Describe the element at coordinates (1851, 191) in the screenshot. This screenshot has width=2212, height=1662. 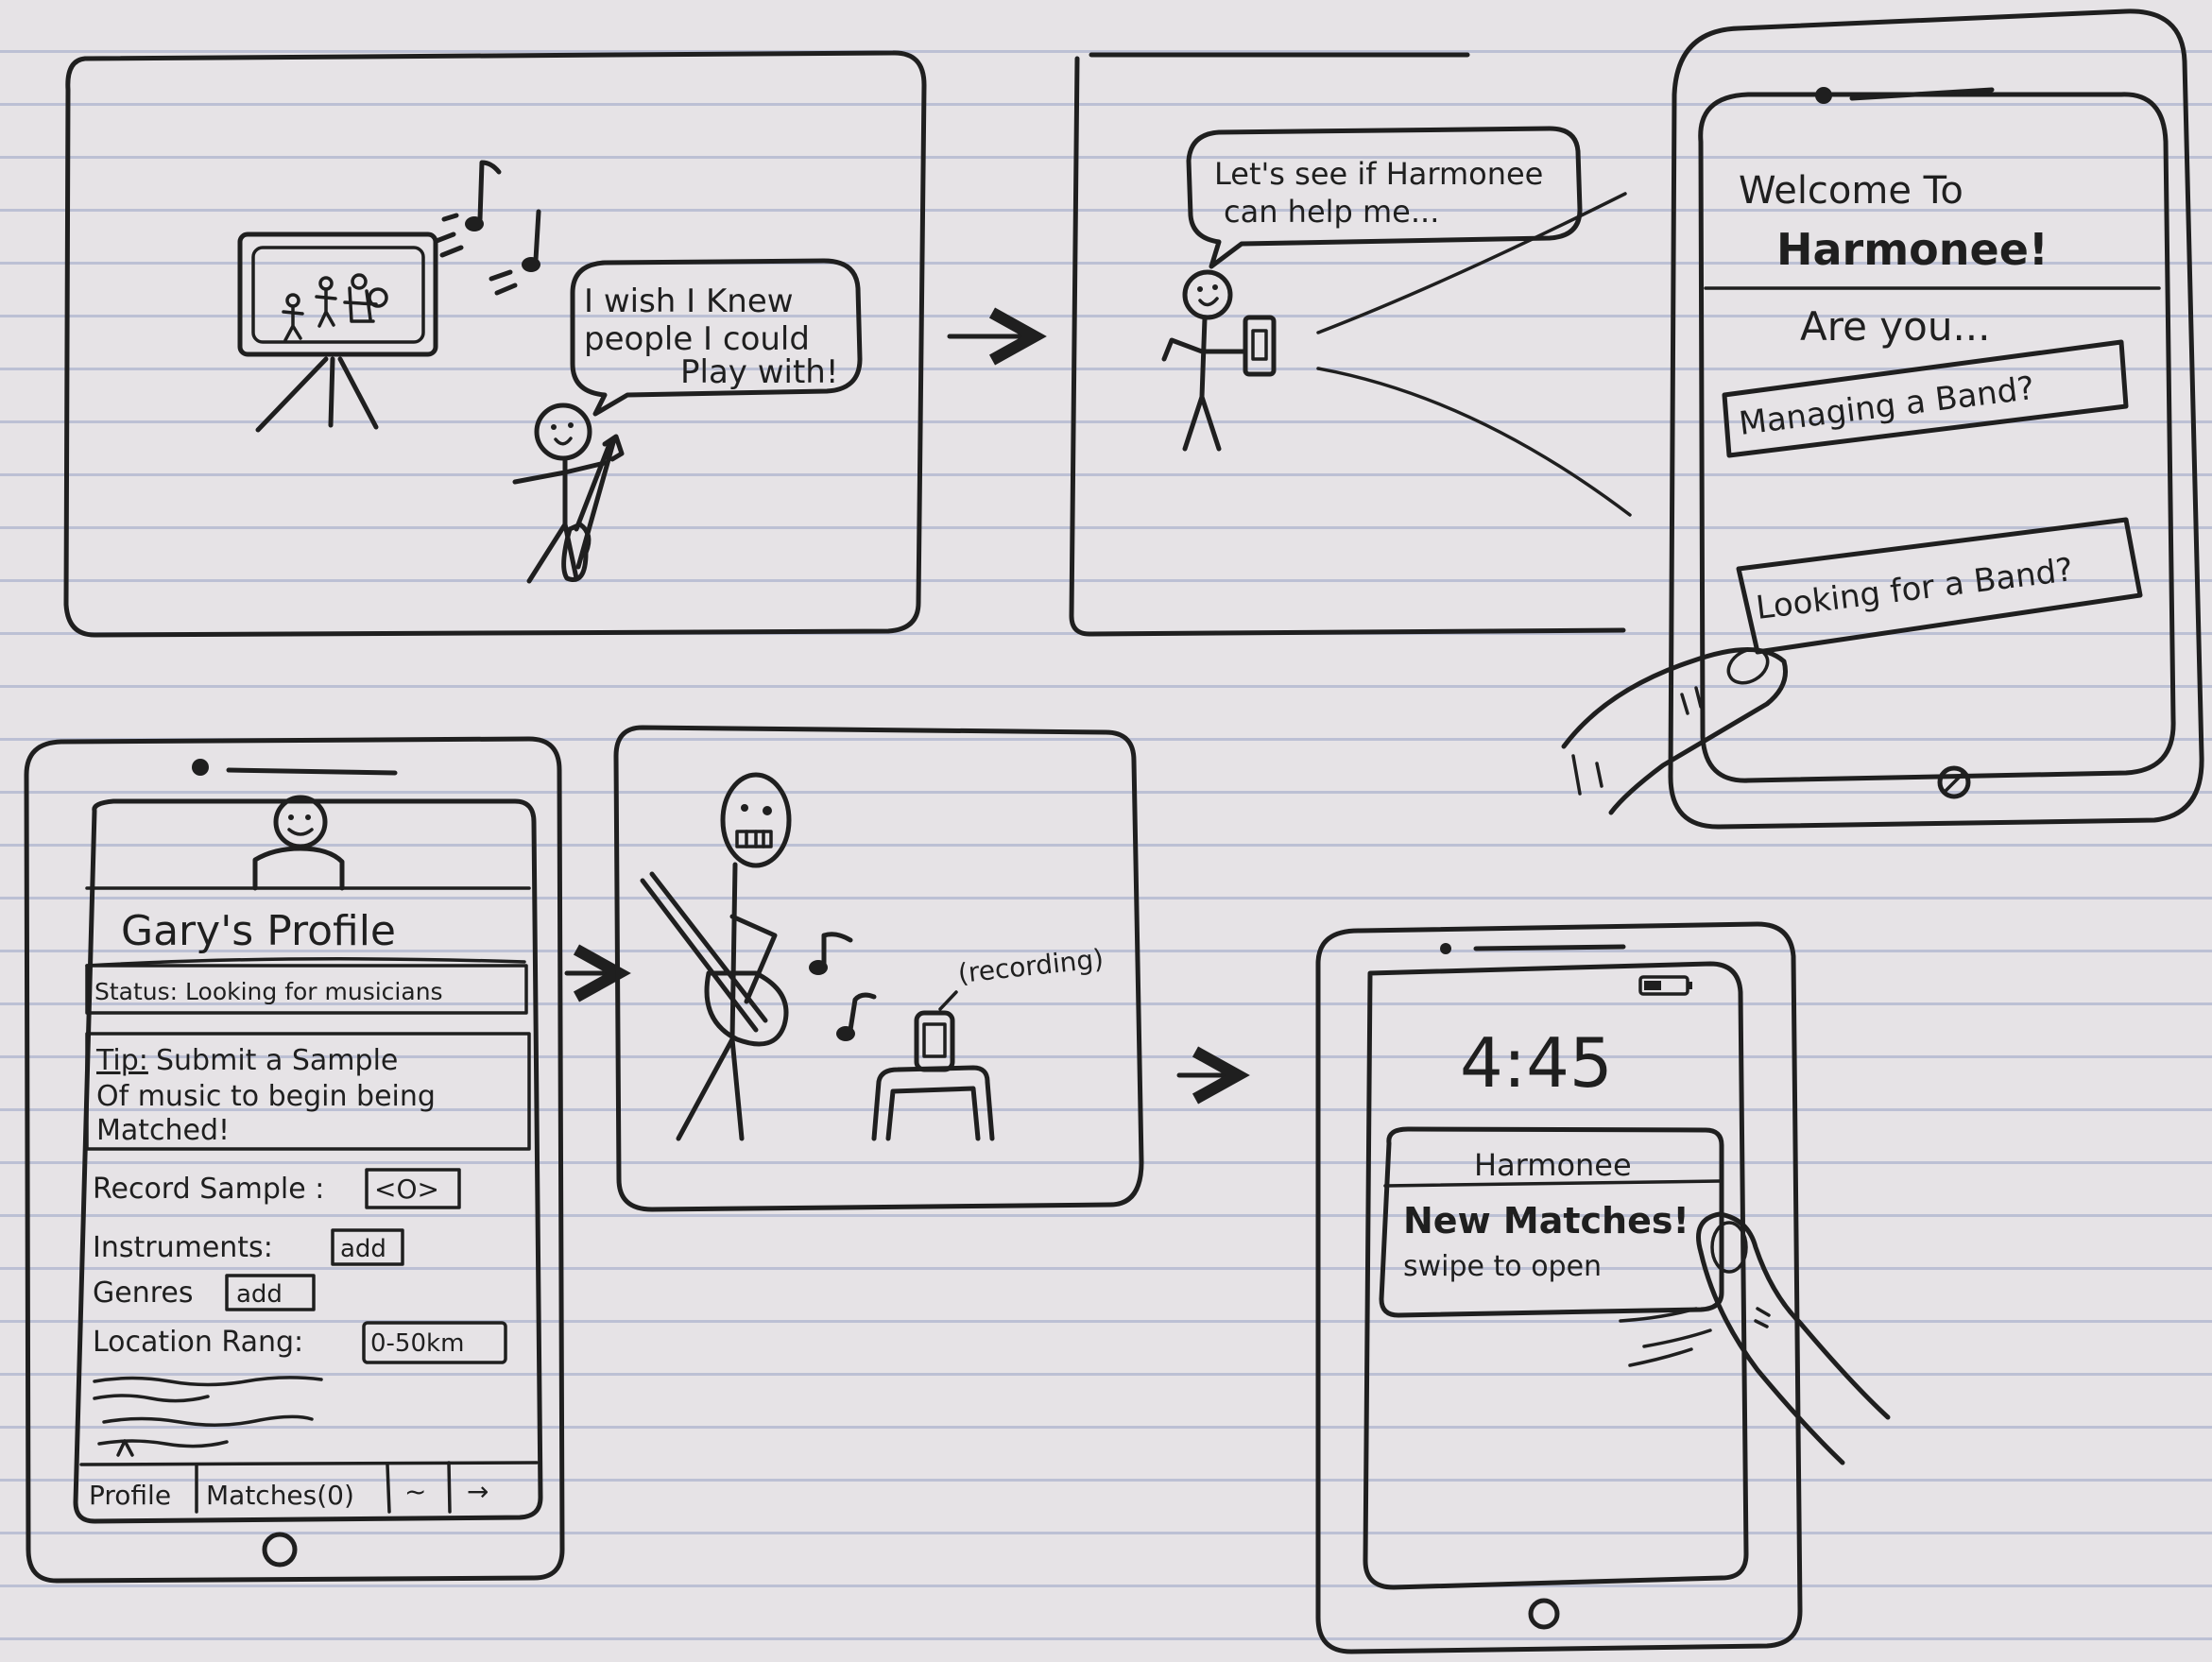
I see `welcome-line-1: Welcome To` at that location.